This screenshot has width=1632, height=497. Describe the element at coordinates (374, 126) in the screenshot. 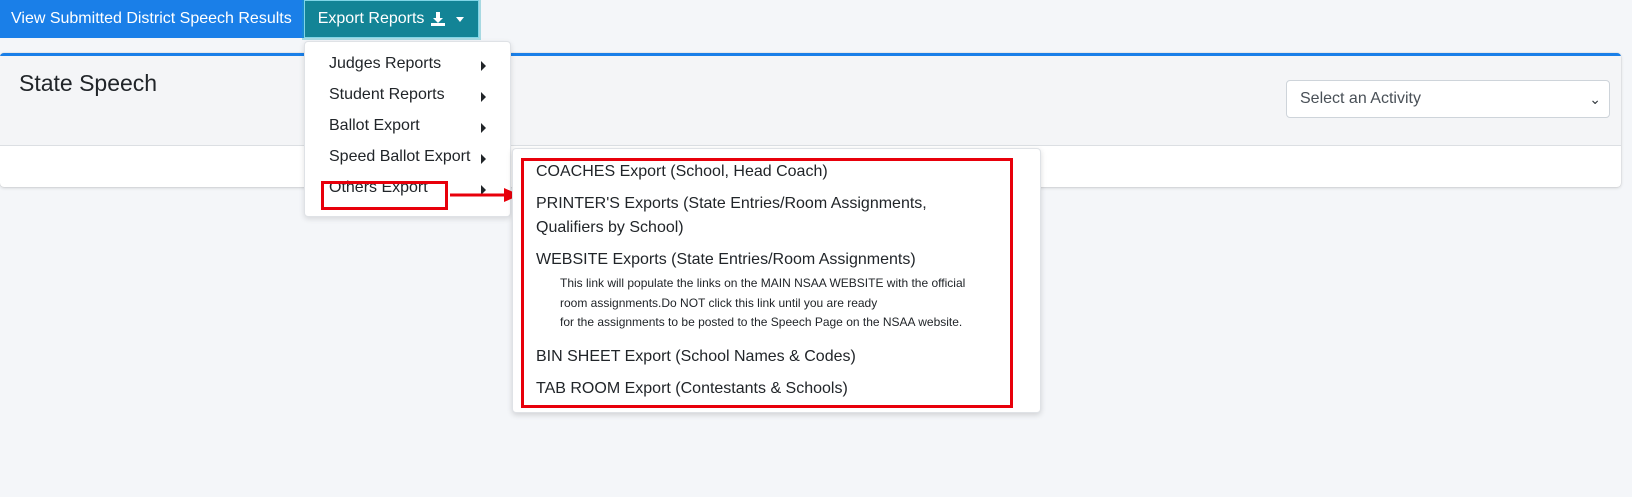

I see `menu-item-ballot-export: Ballot Export` at that location.